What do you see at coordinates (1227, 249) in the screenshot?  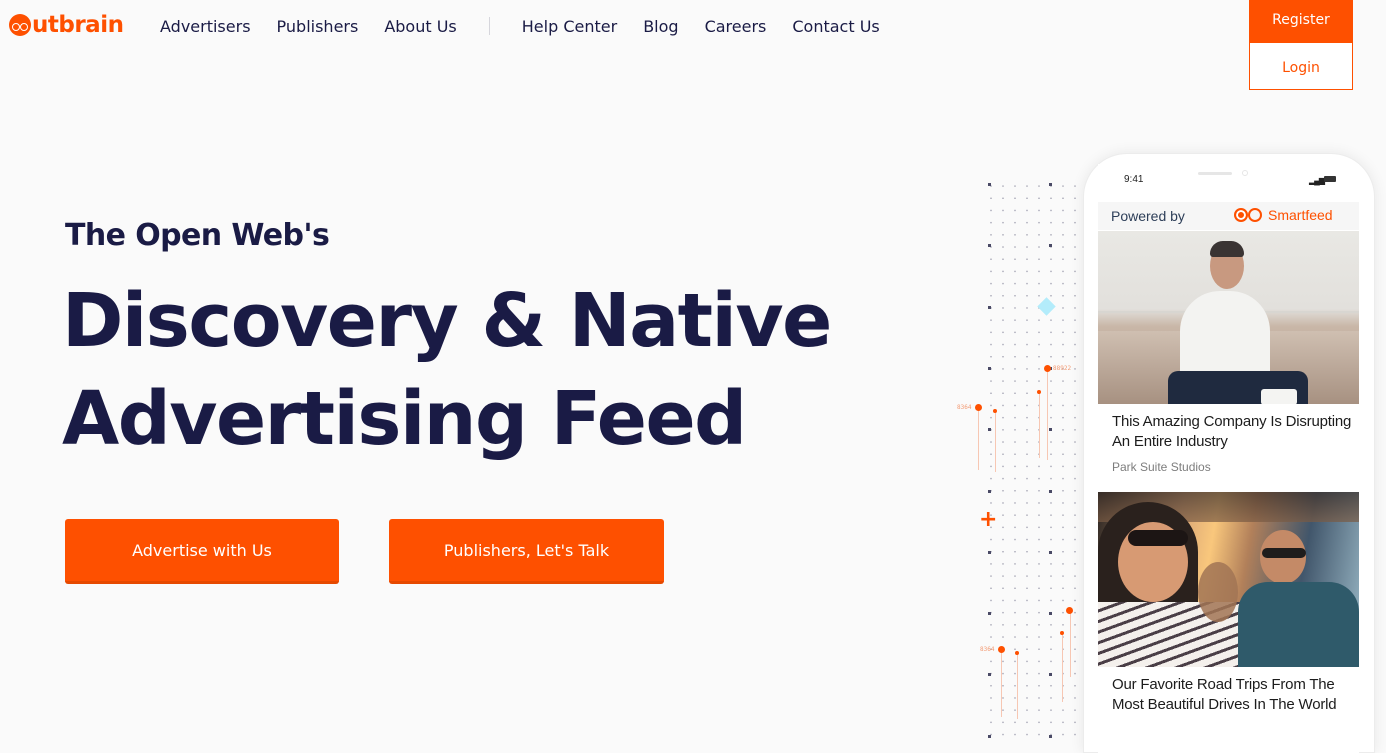 I see `person-hair` at bounding box center [1227, 249].